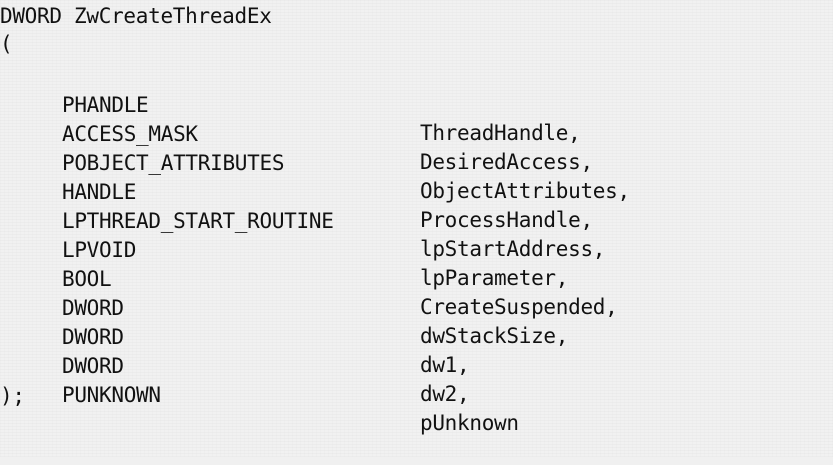 The width and height of the screenshot is (833, 465). I want to click on param-name: dw2,, so click(445, 394).